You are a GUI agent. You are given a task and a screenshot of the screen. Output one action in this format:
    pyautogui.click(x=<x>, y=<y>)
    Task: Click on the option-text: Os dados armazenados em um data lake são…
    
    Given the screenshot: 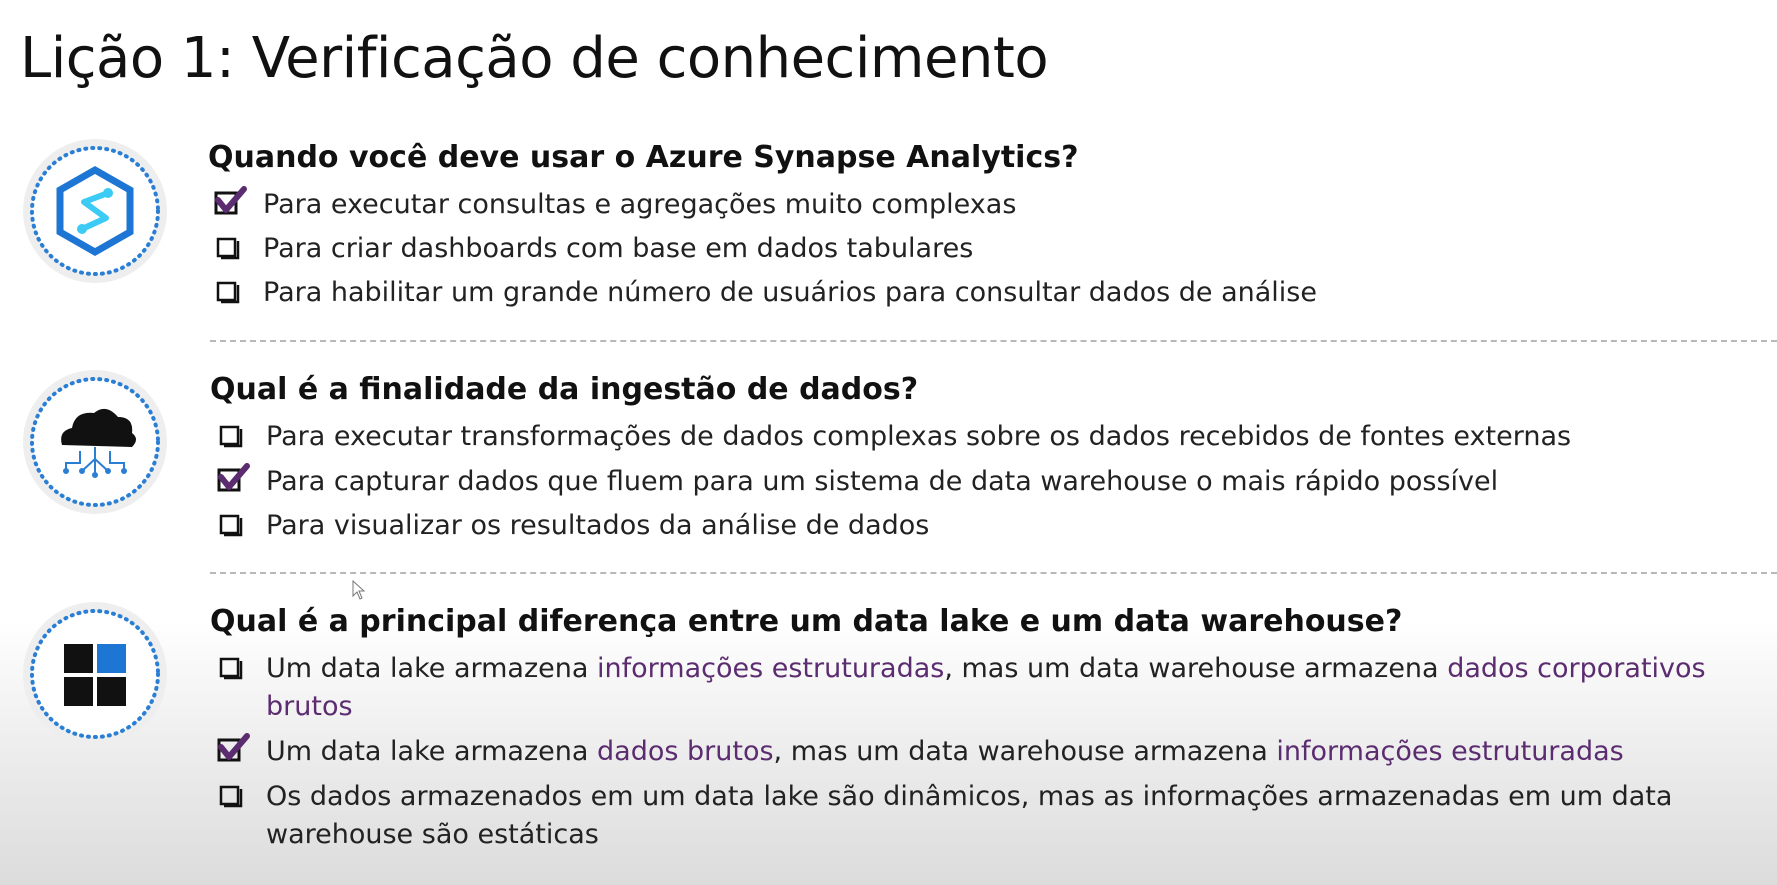 What is the action you would take?
    pyautogui.click(x=969, y=815)
    